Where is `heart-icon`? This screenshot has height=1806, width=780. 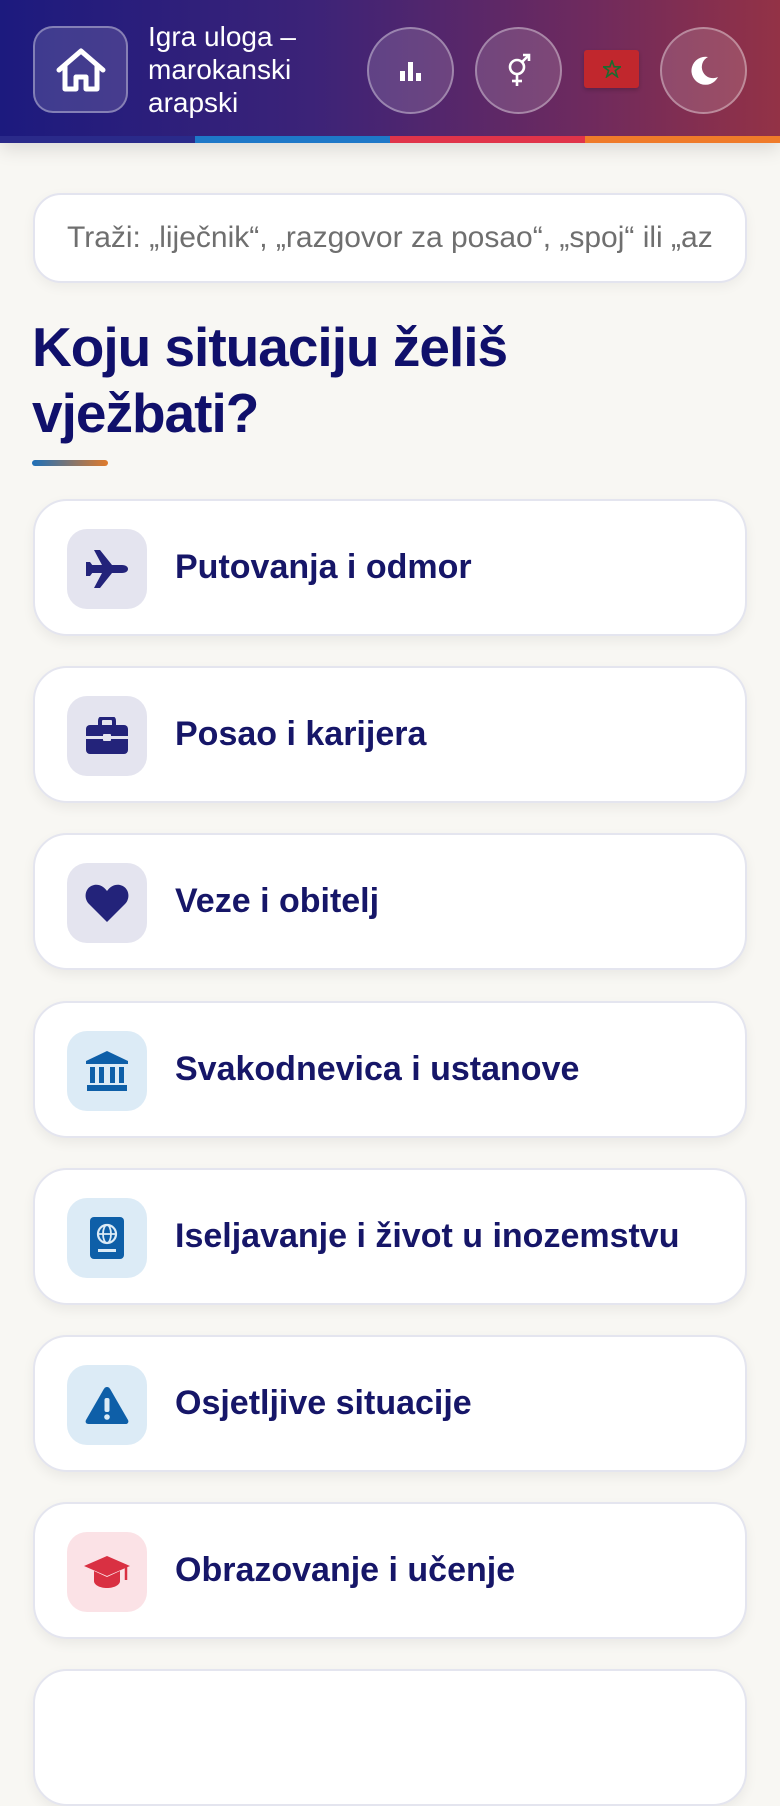 heart-icon is located at coordinates (107, 903).